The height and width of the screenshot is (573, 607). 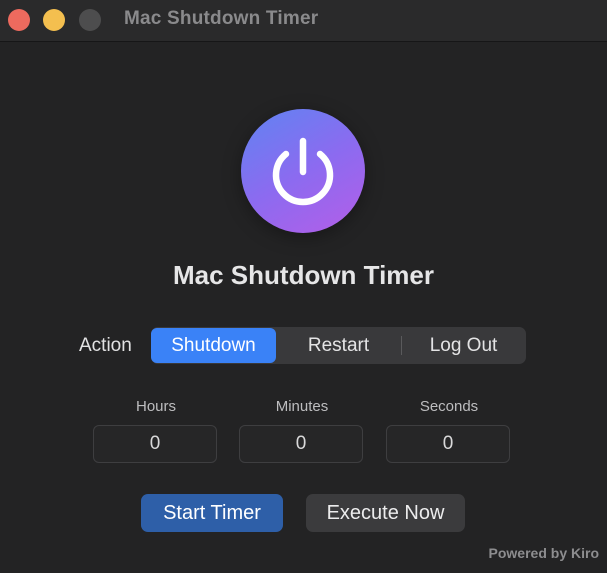 What do you see at coordinates (463, 345) in the screenshot?
I see `segment-log-out: Log Out` at bounding box center [463, 345].